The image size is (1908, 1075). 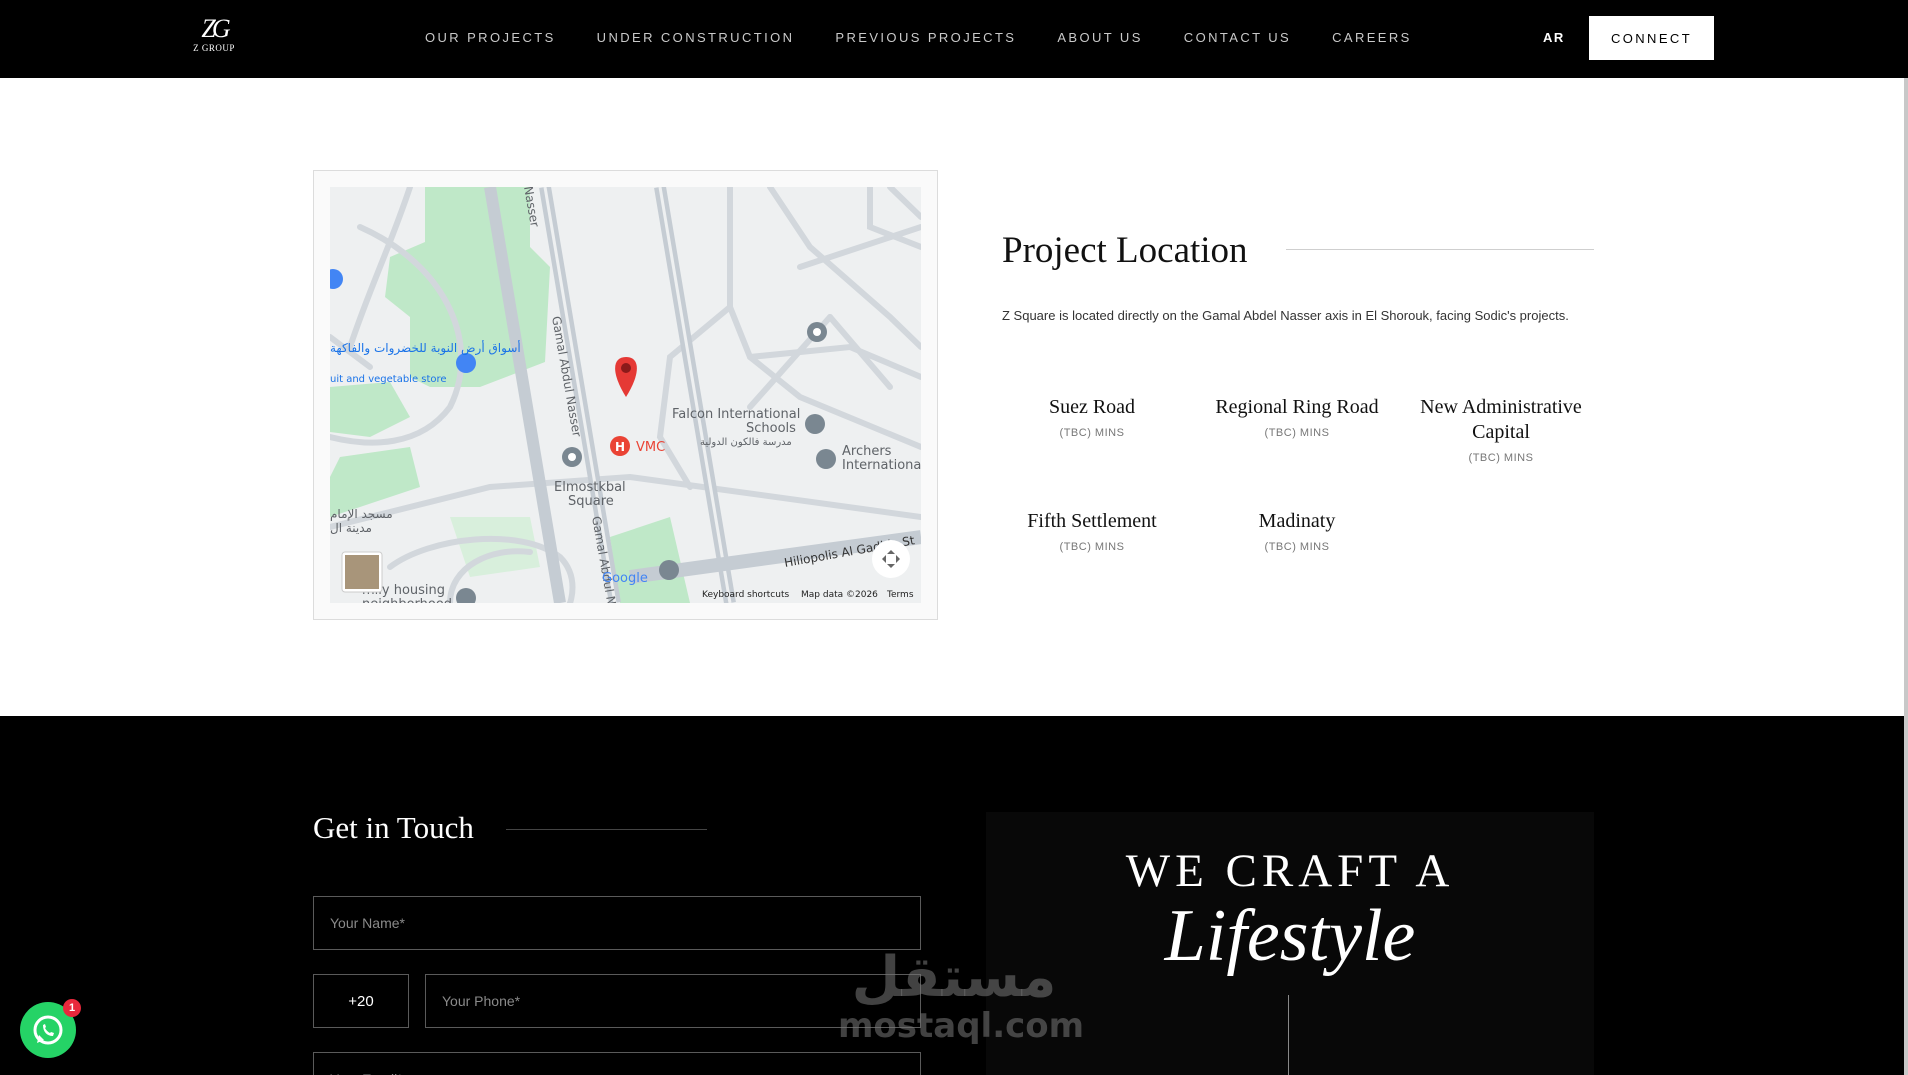 I want to click on logo-mark: ZG, so click(x=215, y=28).